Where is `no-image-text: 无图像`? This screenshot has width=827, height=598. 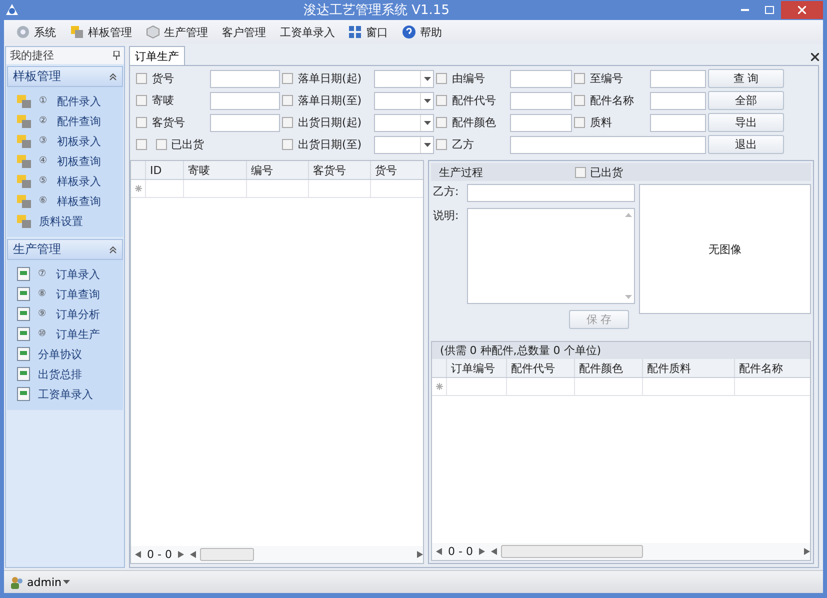
no-image-text: 无图像 is located at coordinates (725, 249).